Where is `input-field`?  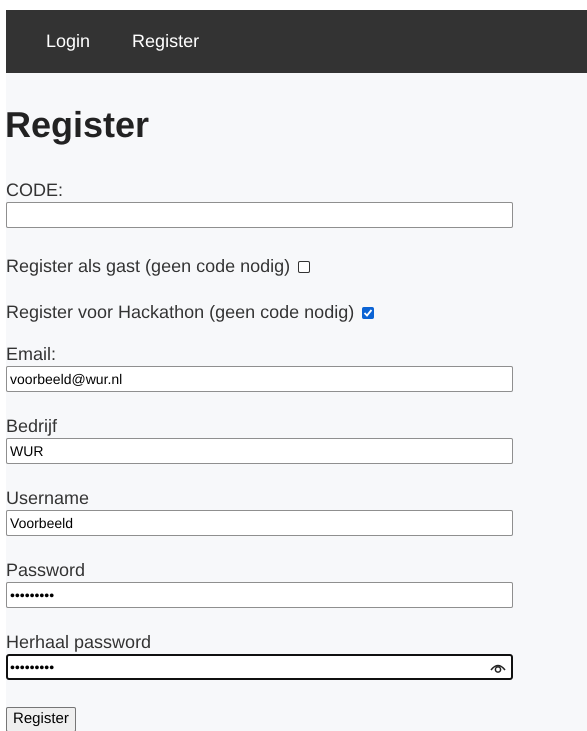 input-field is located at coordinates (259, 215).